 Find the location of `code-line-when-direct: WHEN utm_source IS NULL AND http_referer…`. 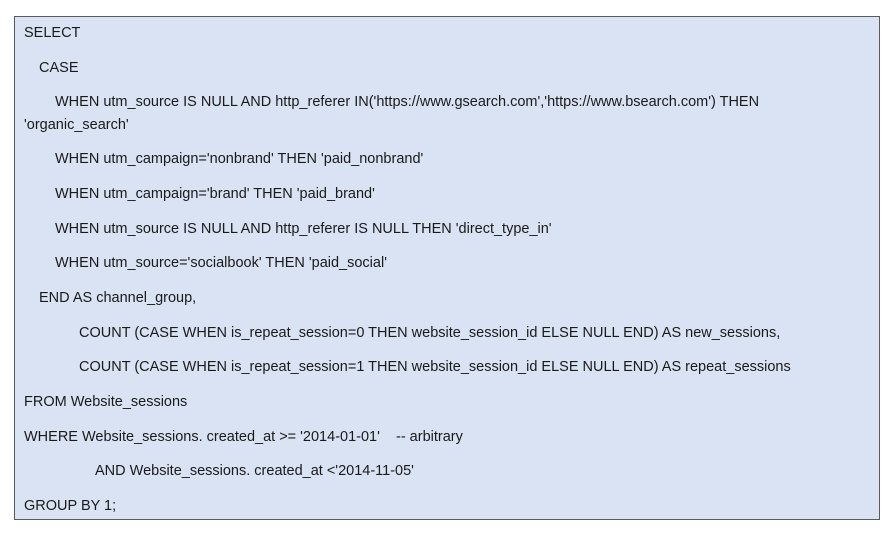

code-line-when-direct: WHEN utm_source IS NULL AND http_referer… is located at coordinates (303, 229).